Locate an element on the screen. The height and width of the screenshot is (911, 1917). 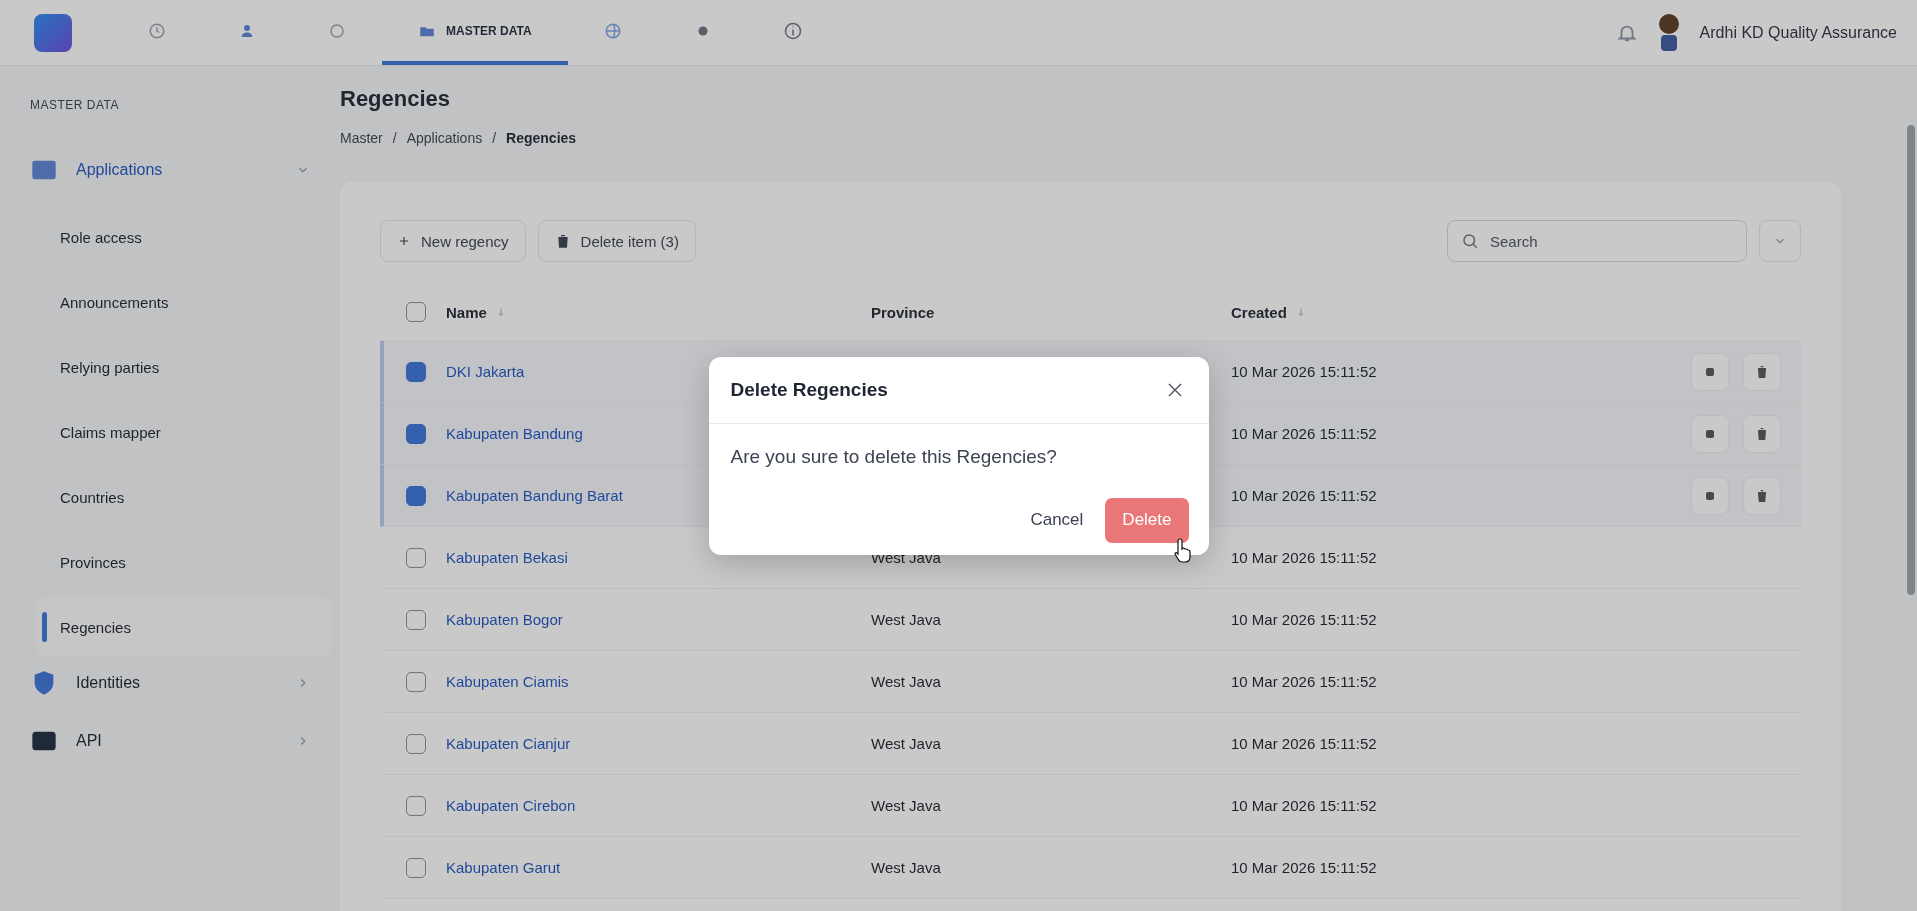
dialog-title: Delete Regencies is located at coordinates (809, 389).